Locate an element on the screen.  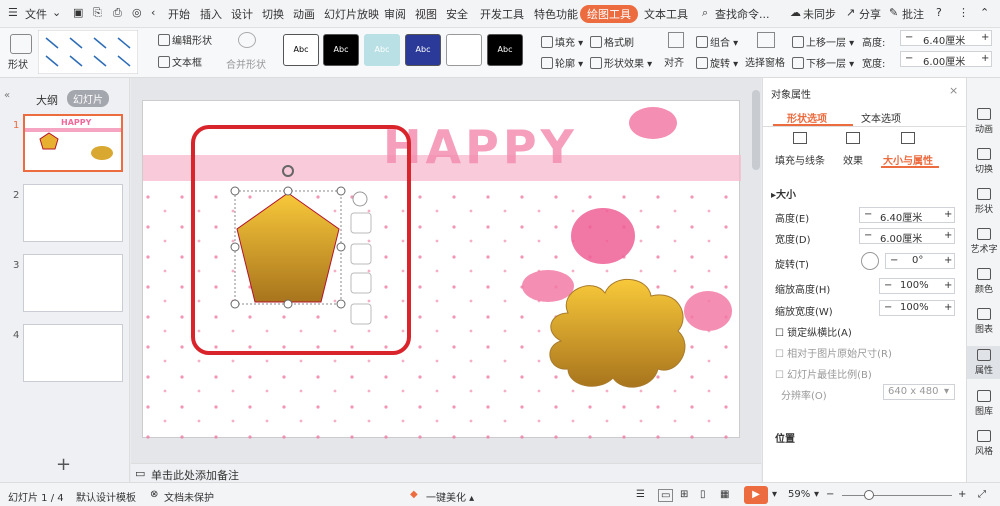
tab-animation: 动画 is located at coordinates (304, 14).